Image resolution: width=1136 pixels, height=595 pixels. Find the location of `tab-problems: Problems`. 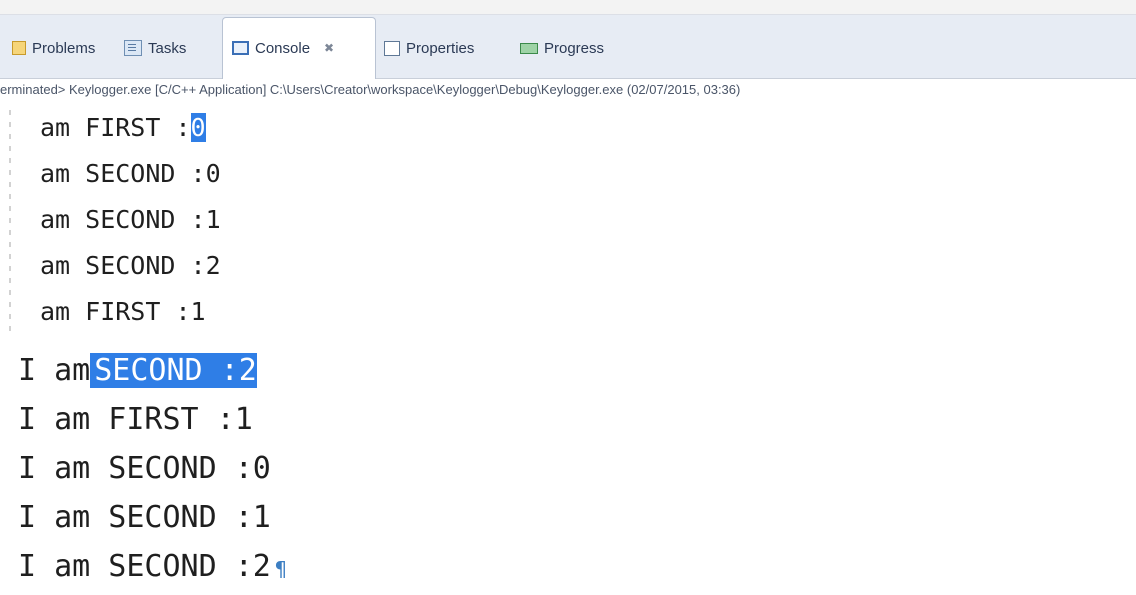

tab-problems: Problems is located at coordinates (53, 48).